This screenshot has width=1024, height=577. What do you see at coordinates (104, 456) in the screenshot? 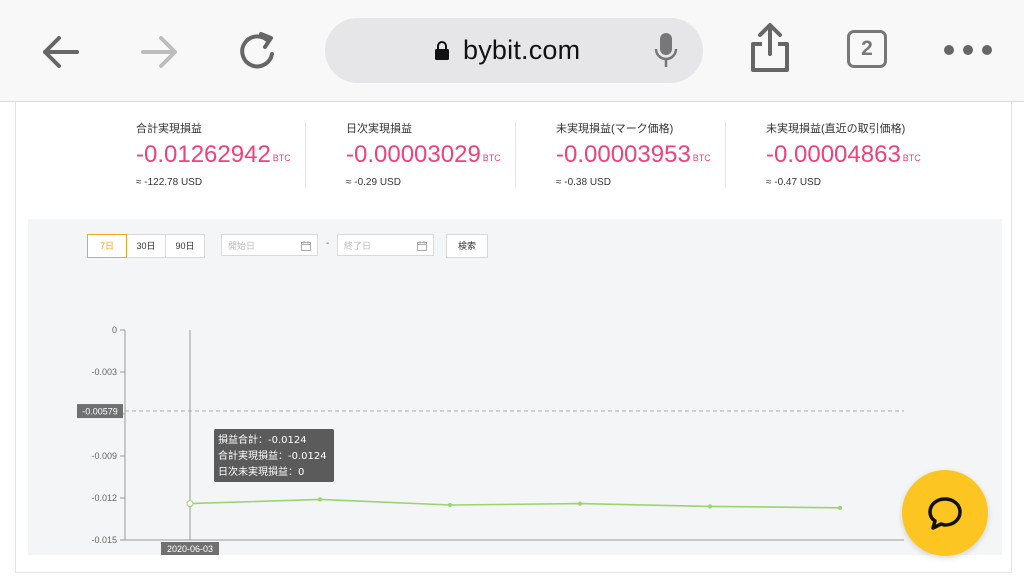
I see `y-tick-label: -0.009` at bounding box center [104, 456].